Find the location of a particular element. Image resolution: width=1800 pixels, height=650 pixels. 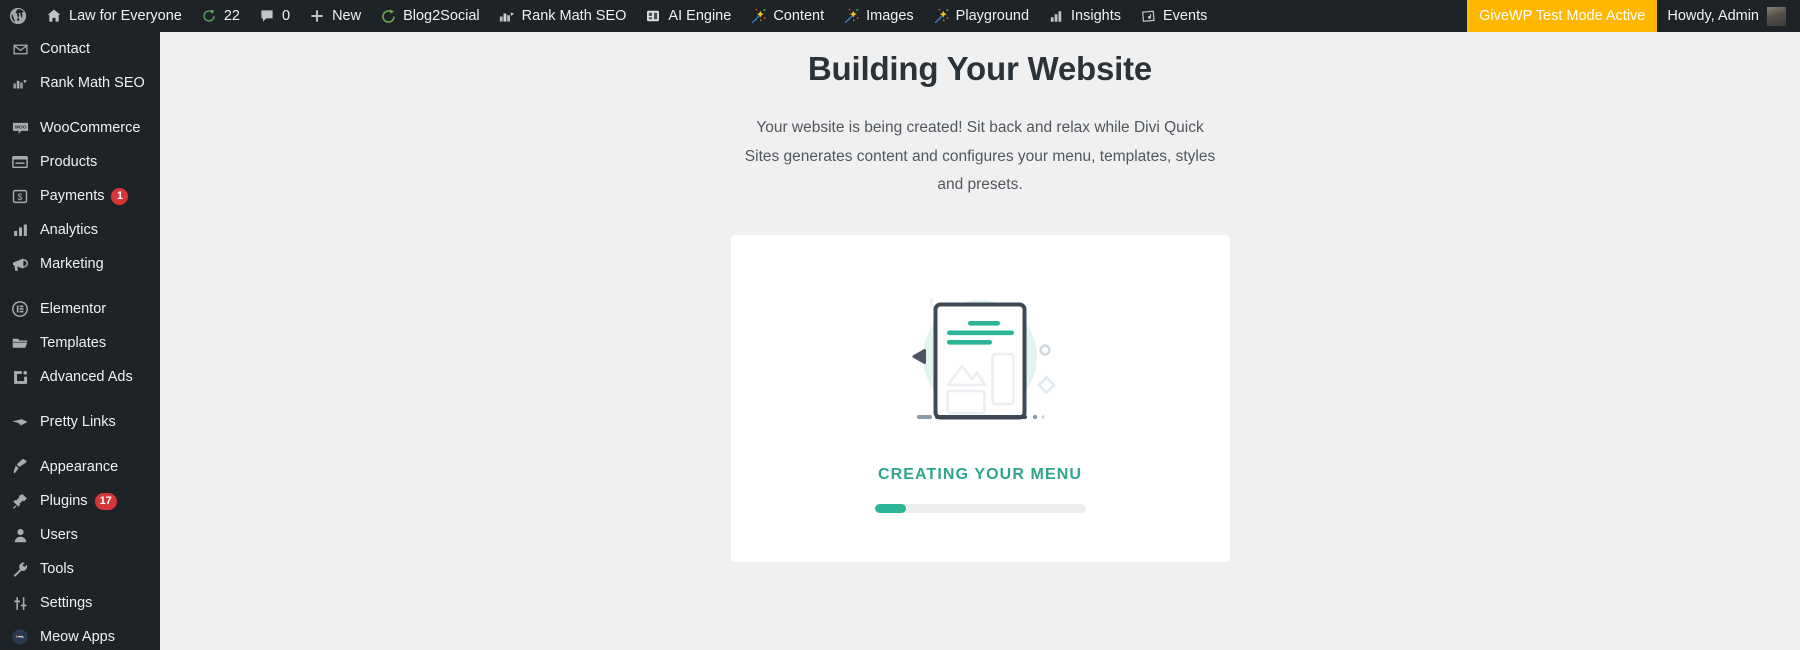

sidebar-item-settings: Settings is located at coordinates (80, 603).